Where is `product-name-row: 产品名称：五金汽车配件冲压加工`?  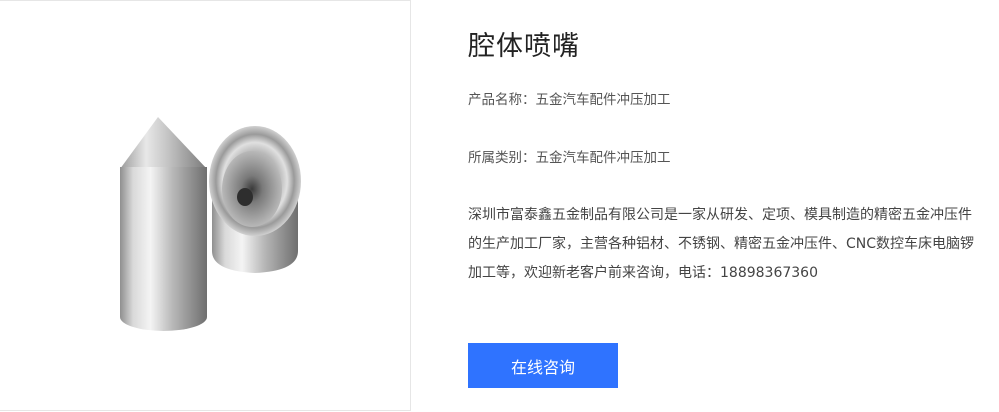
product-name-row: 产品名称：五金汽车配件冲压加工 is located at coordinates (569, 98).